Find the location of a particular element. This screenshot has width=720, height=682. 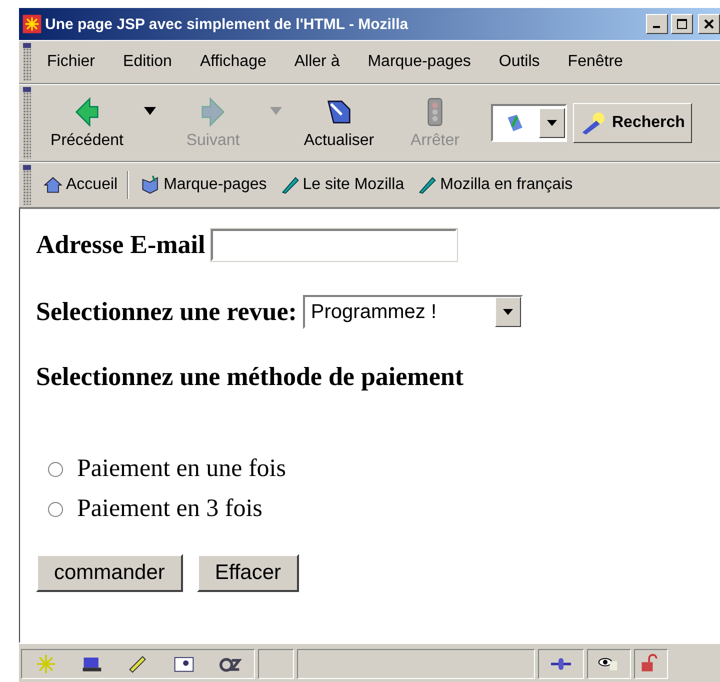

menu-item: Outils is located at coordinates (519, 62).